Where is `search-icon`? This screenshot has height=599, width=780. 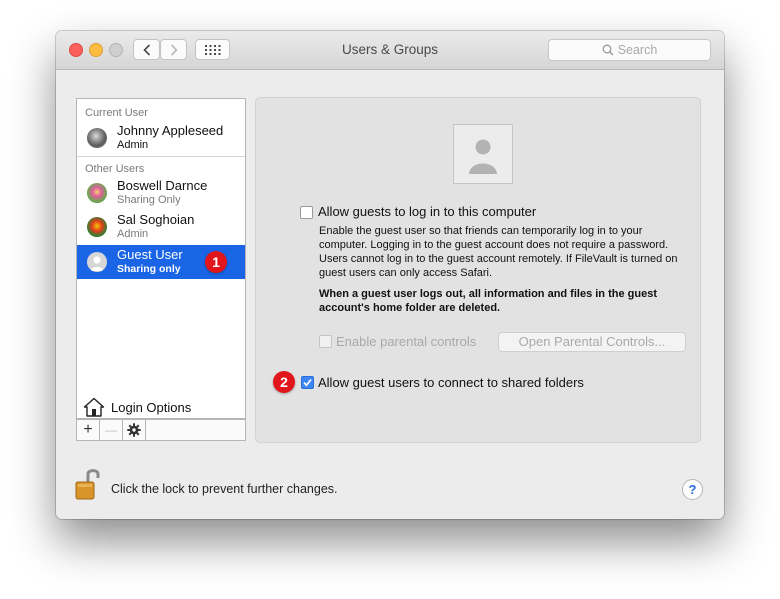
search-icon is located at coordinates (608, 50).